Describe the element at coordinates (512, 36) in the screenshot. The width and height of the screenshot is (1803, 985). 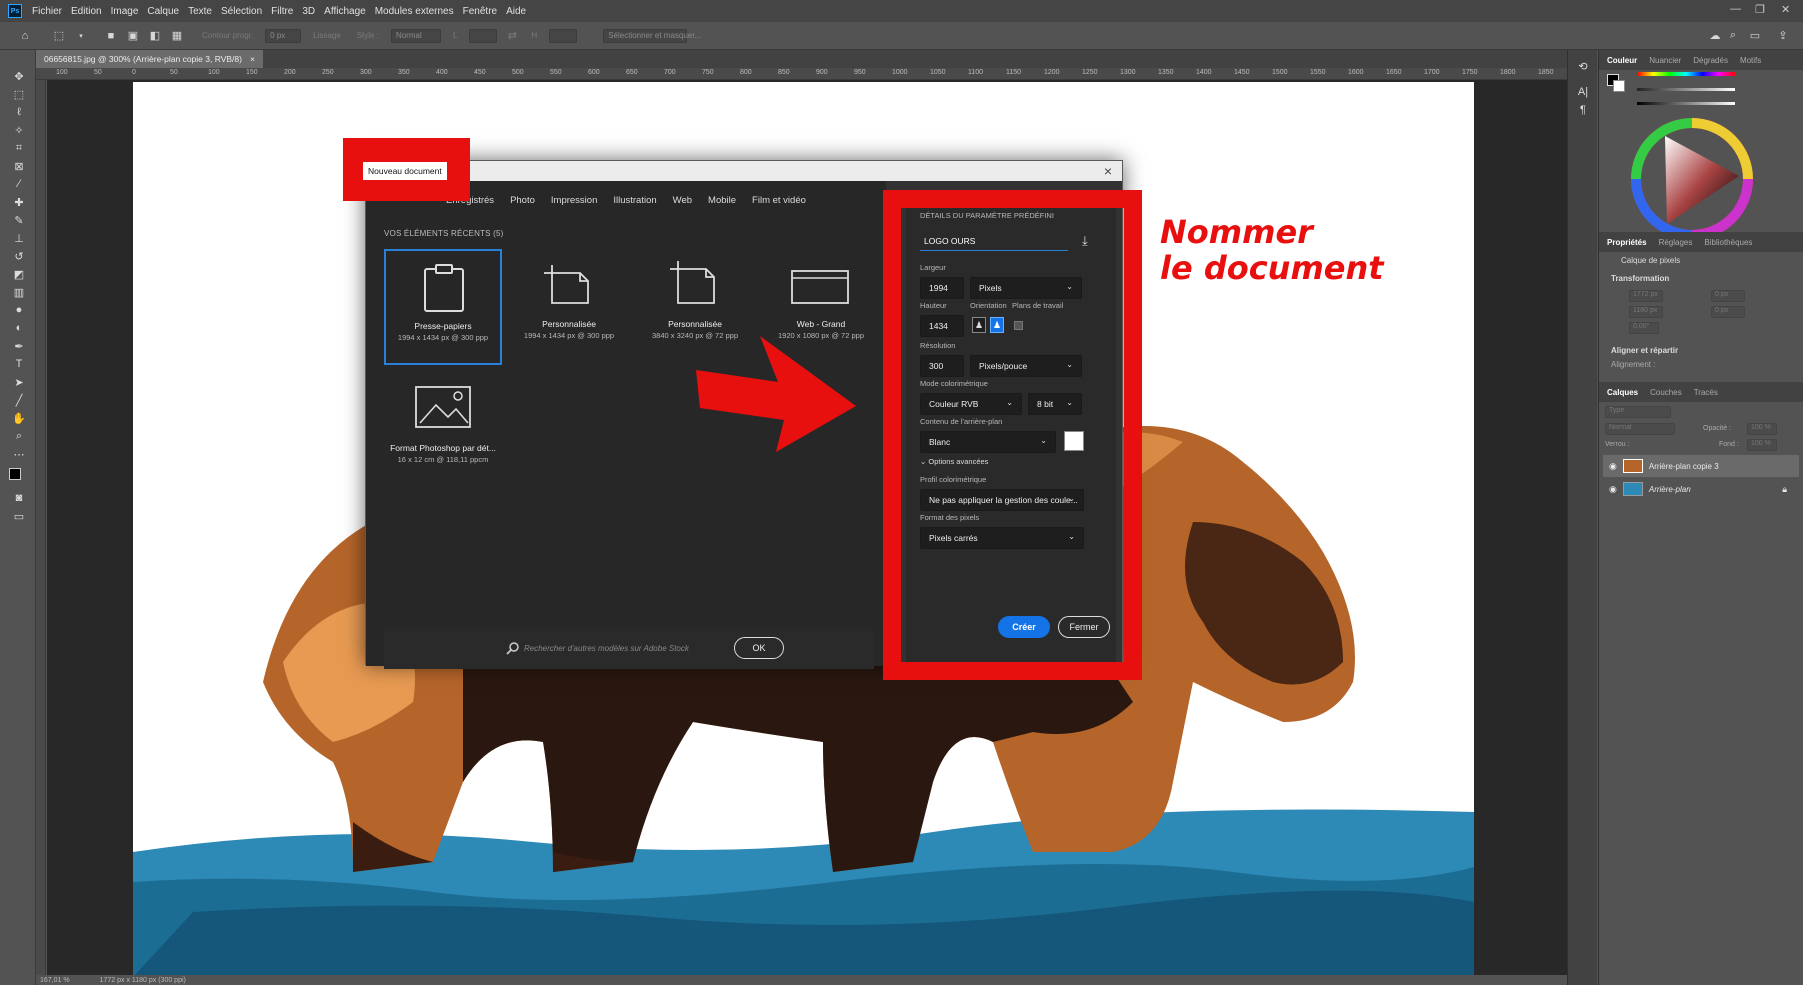
I see `swap-icon: ⇄` at that location.